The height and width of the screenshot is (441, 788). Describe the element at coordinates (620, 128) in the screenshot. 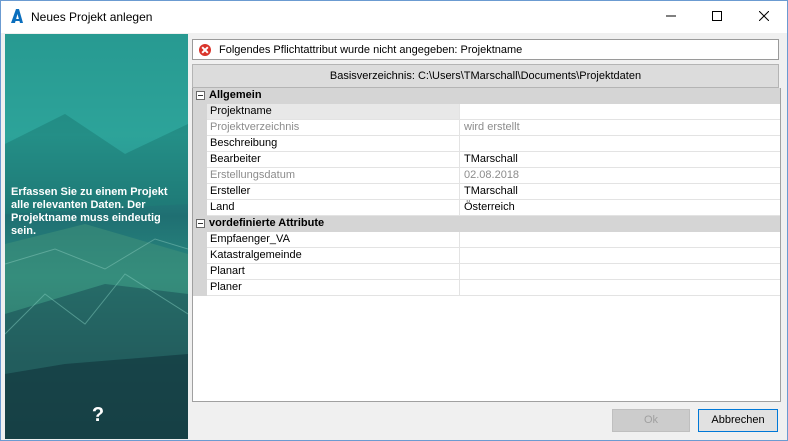

I see `property-value-projektverzeichnis: wird erstellt` at that location.